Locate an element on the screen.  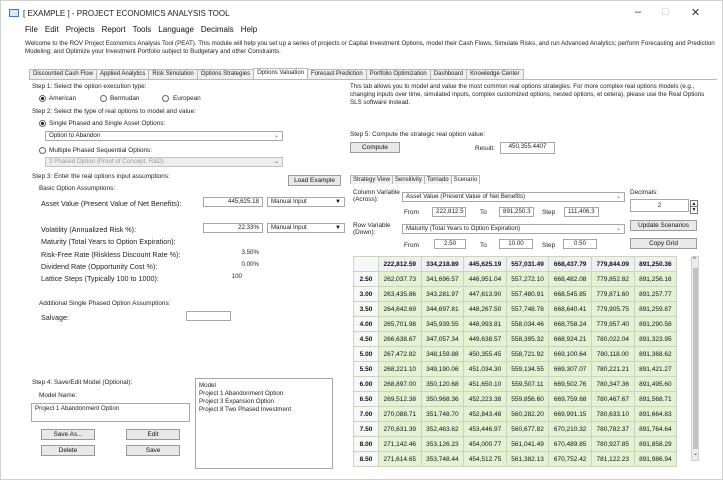
load-example-button: Load Example is located at coordinates (314, 180).